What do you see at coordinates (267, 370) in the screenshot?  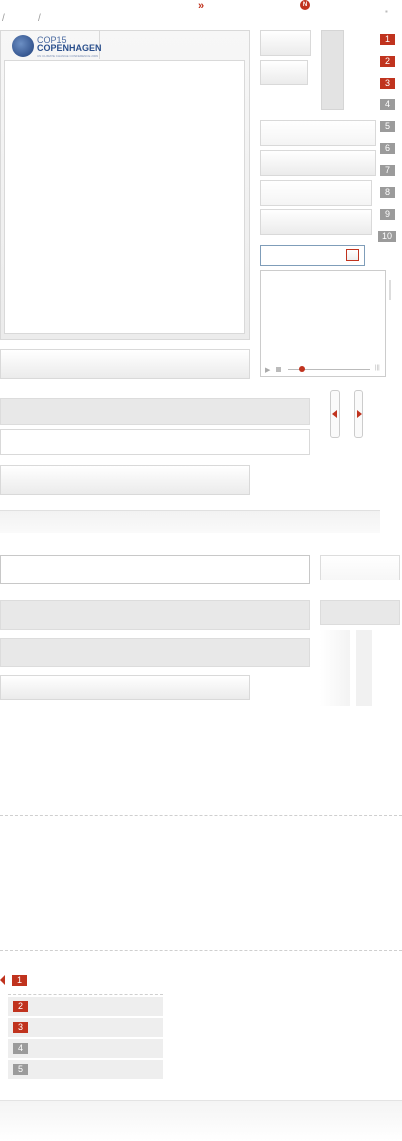 I see `play-icon: ▶` at bounding box center [267, 370].